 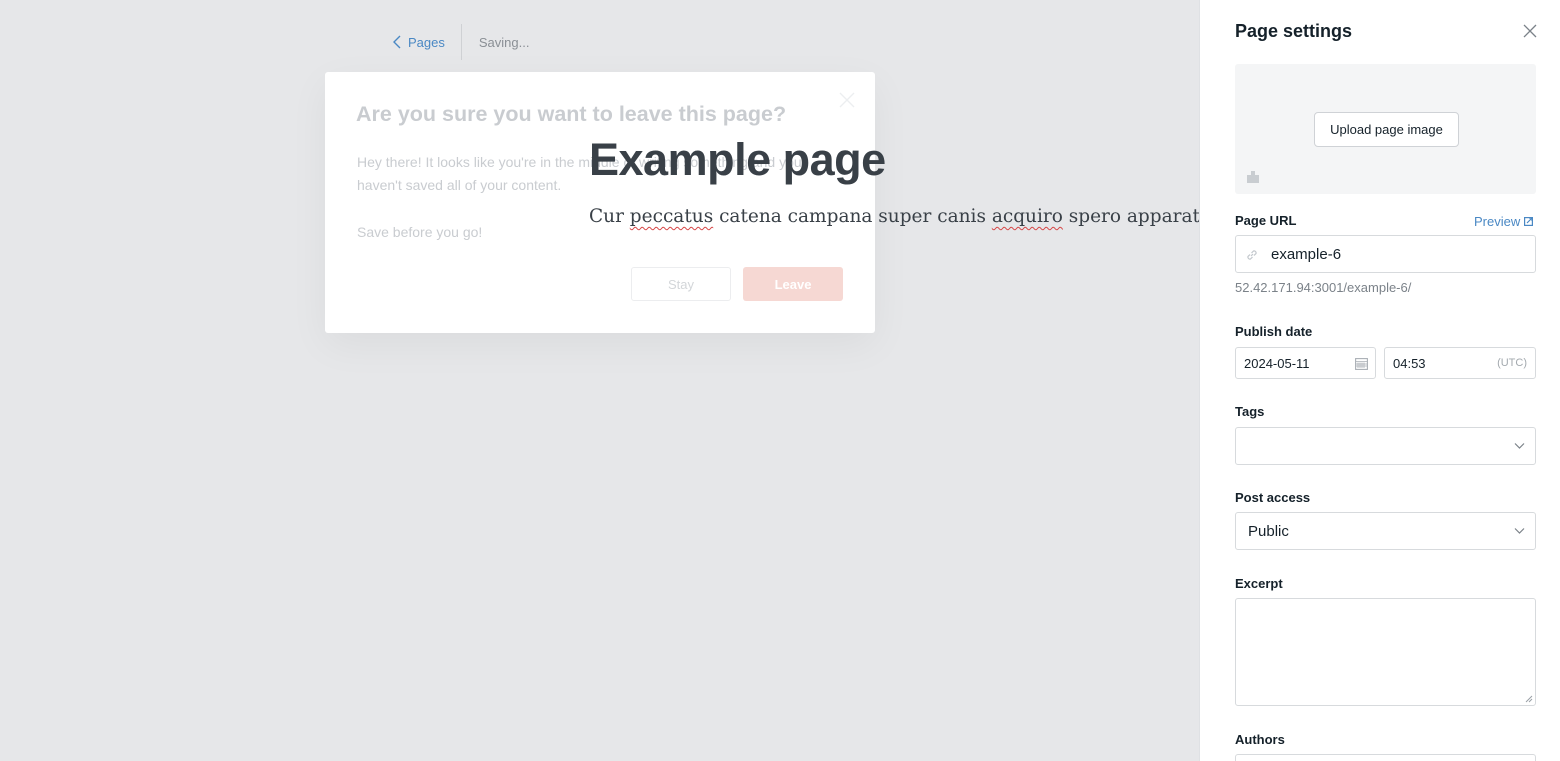 What do you see at coordinates (1385, 652) in the screenshot?
I see `excerpt-textarea` at bounding box center [1385, 652].